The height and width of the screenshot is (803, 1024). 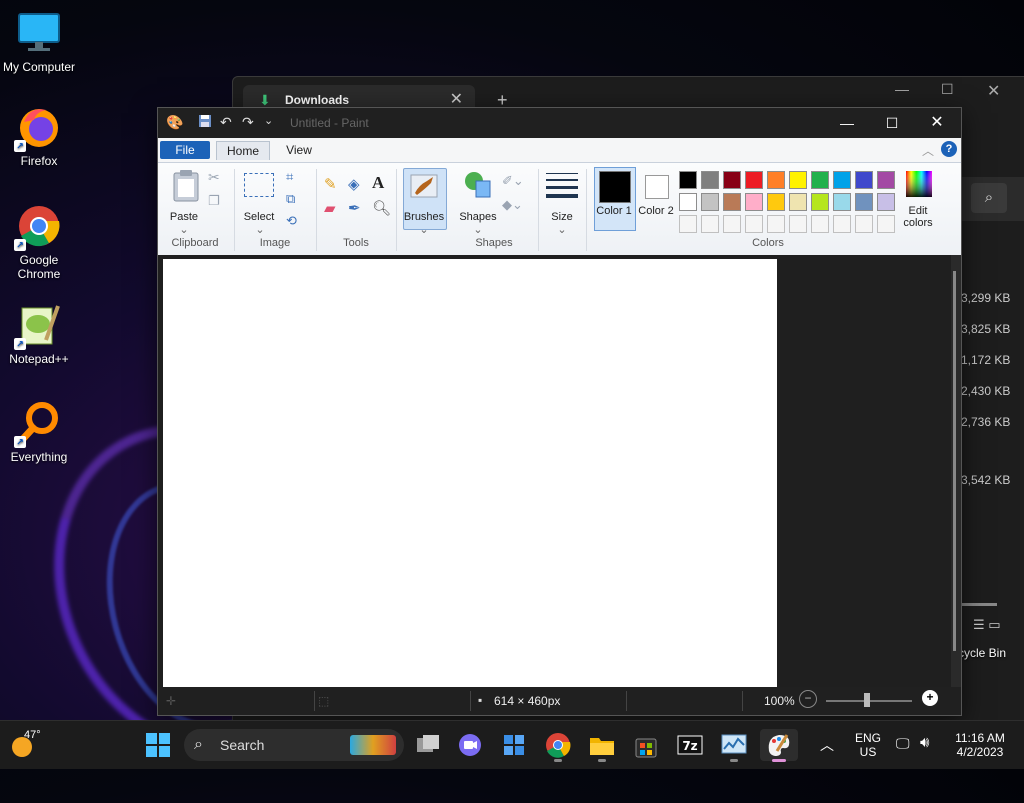 What do you see at coordinates (734, 745) in the screenshot?
I see `taskbar-resource-monitor` at bounding box center [734, 745].